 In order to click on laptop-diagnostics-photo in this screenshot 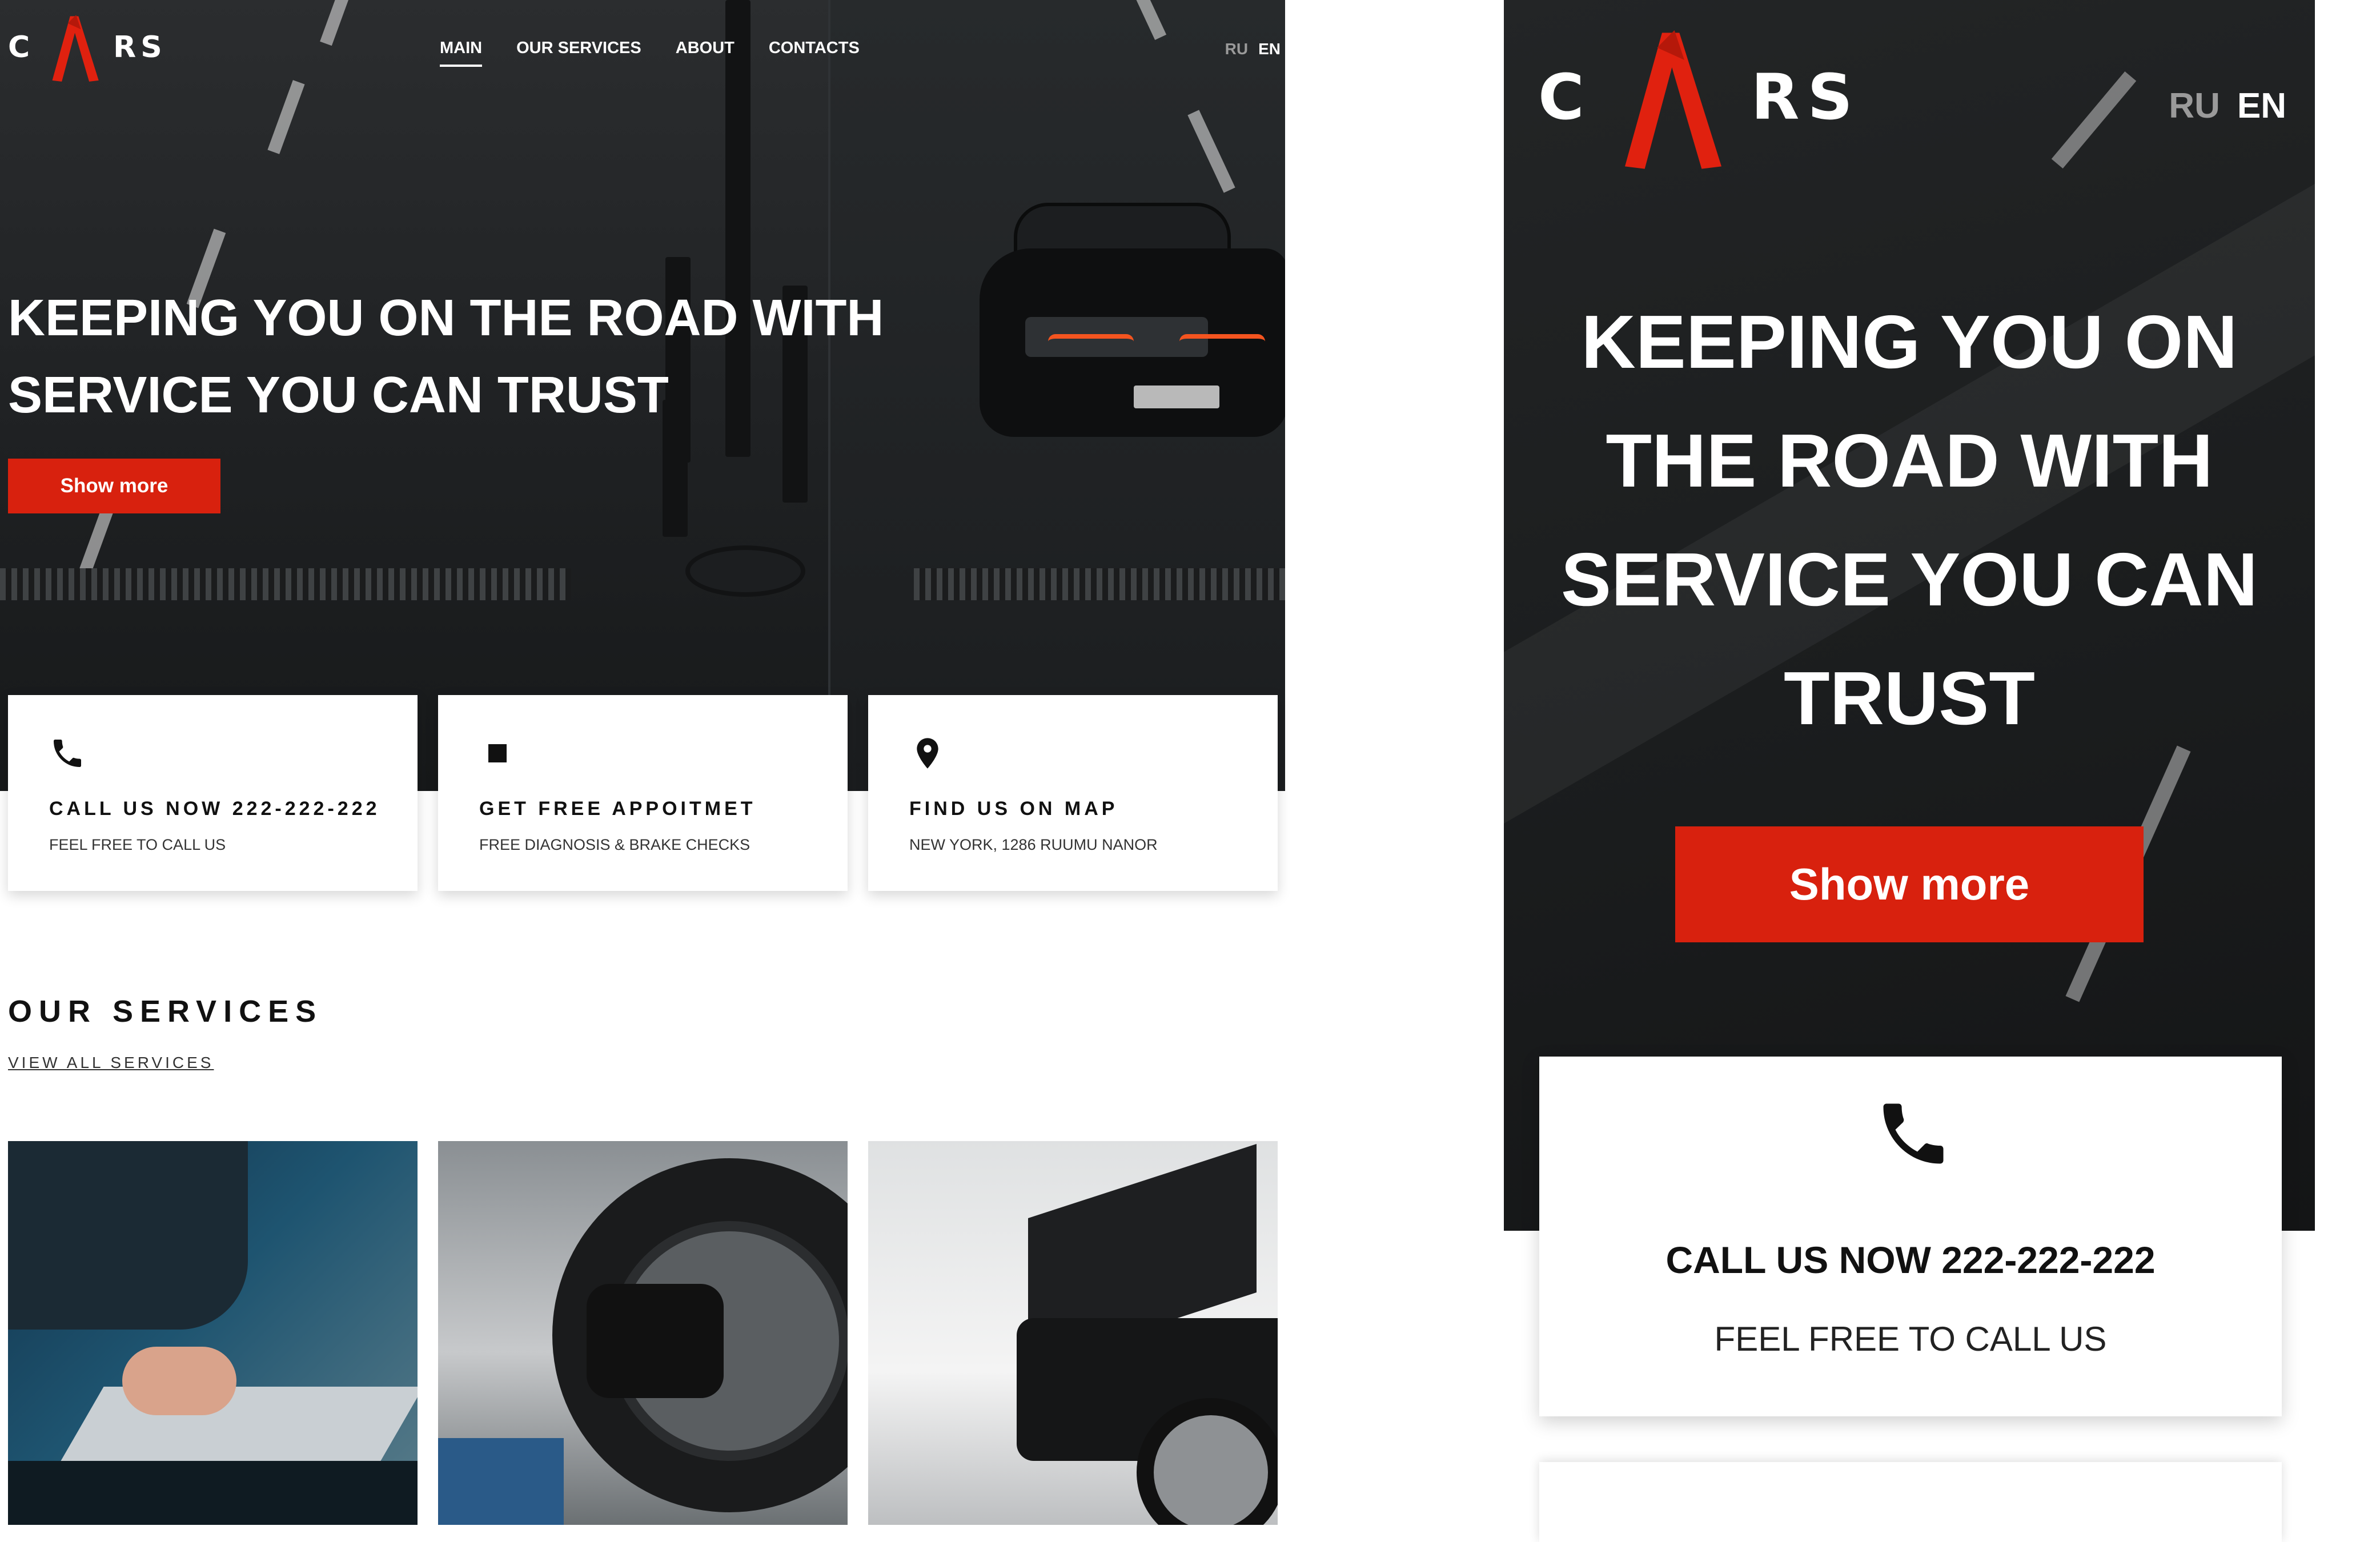, I will do `click(213, 1333)`.